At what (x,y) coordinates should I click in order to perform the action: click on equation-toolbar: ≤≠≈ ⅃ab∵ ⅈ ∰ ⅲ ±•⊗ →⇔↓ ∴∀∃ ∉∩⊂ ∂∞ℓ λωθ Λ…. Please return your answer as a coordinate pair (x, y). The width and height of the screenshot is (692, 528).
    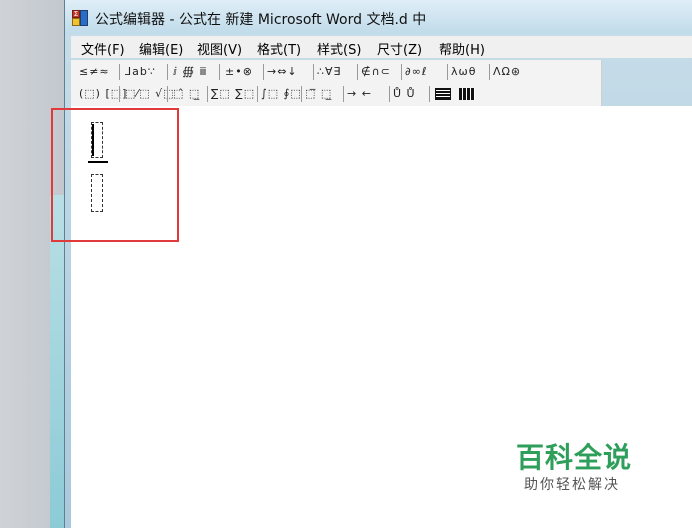
    Looking at the image, I should click on (336, 83).